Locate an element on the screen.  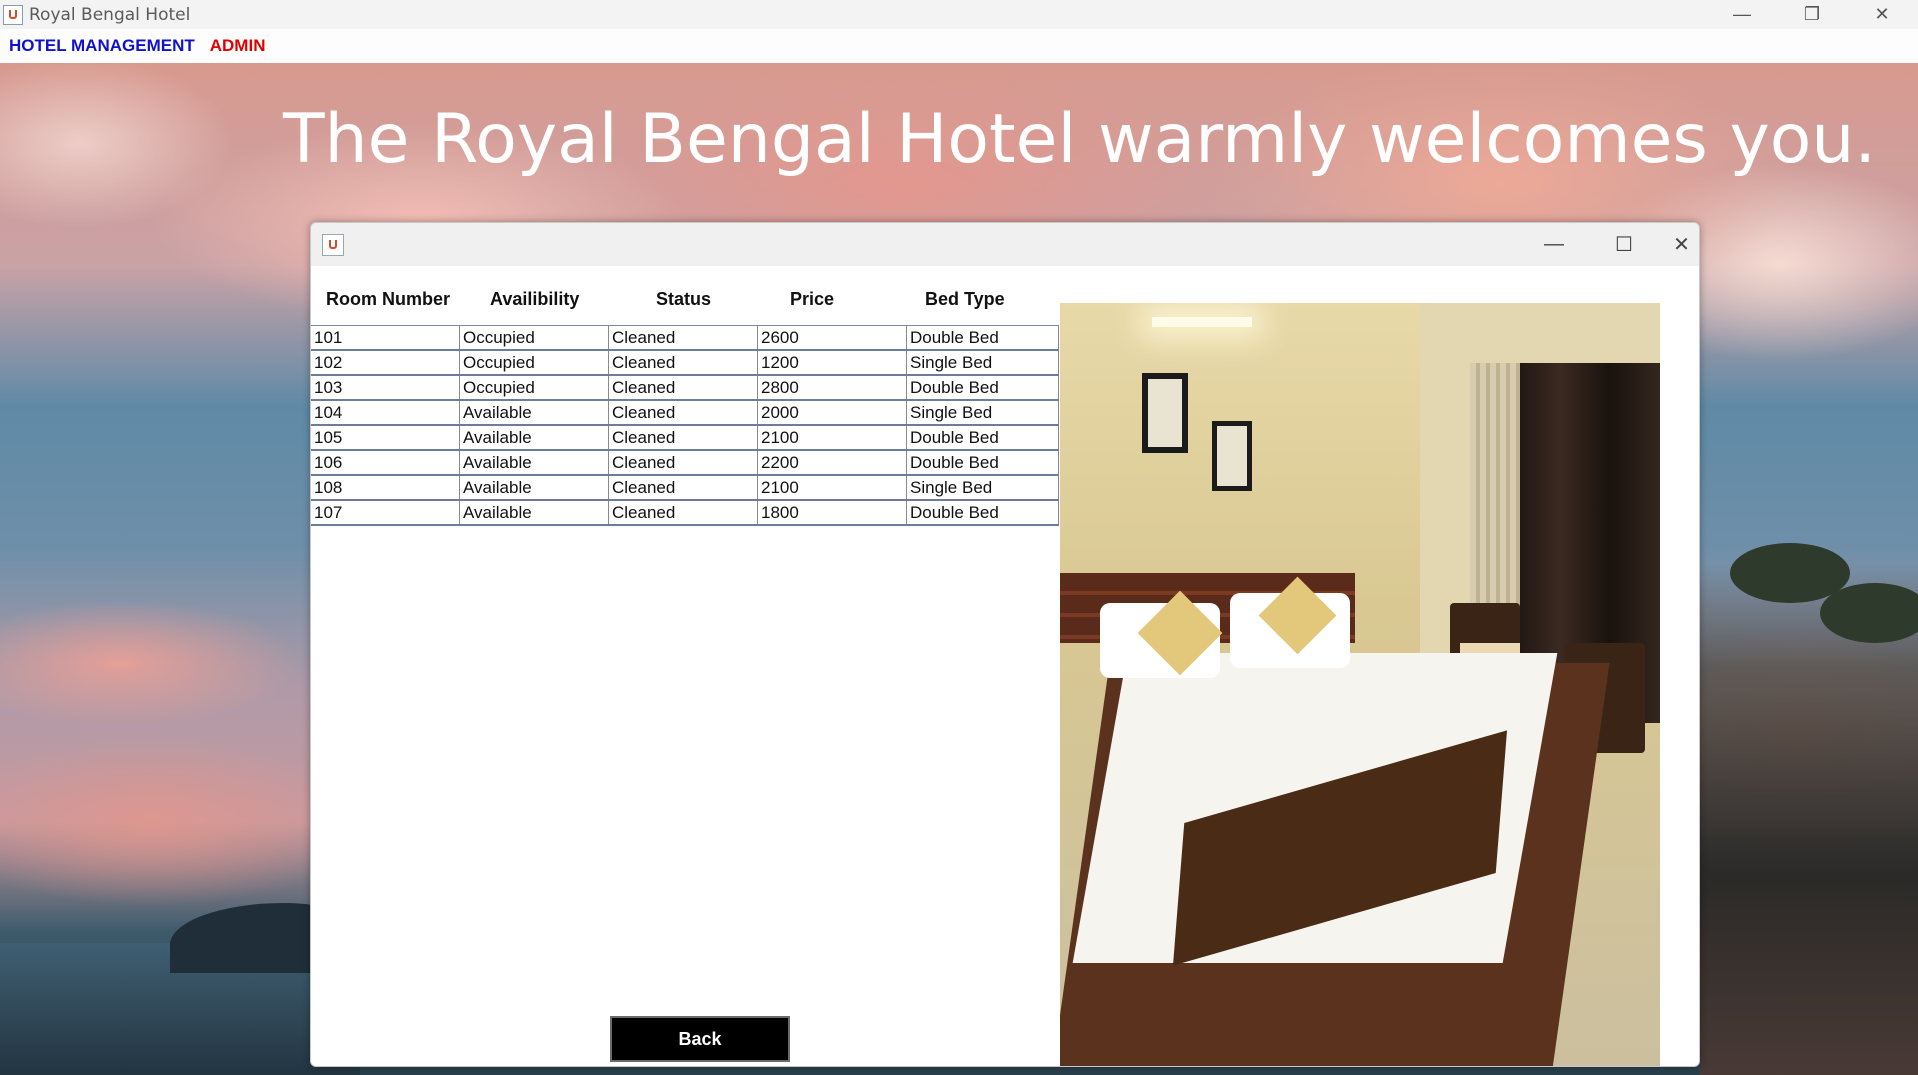
table-row: 106 Available Cleaned 2200 Double Bed is located at coordinates (685, 463).